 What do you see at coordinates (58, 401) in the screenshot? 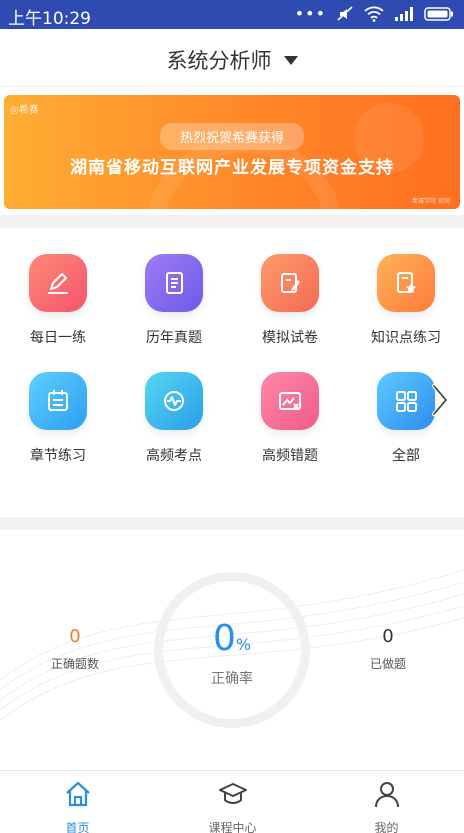
I see `calendar-list-icon` at bounding box center [58, 401].